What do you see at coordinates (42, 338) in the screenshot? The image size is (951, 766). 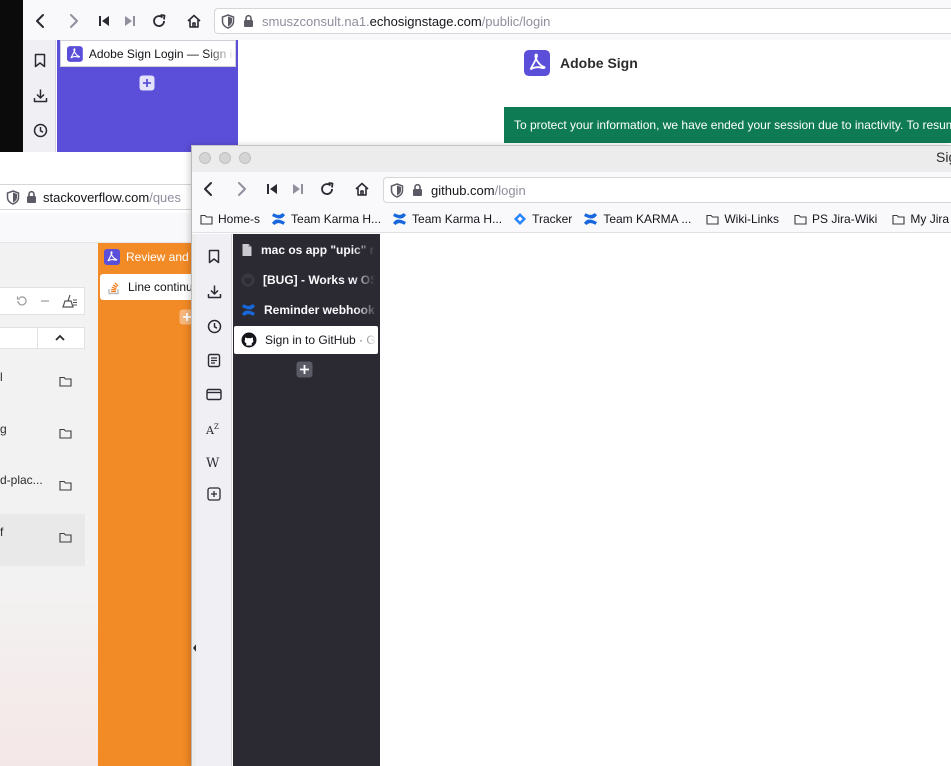 I see `sort-header` at bounding box center [42, 338].